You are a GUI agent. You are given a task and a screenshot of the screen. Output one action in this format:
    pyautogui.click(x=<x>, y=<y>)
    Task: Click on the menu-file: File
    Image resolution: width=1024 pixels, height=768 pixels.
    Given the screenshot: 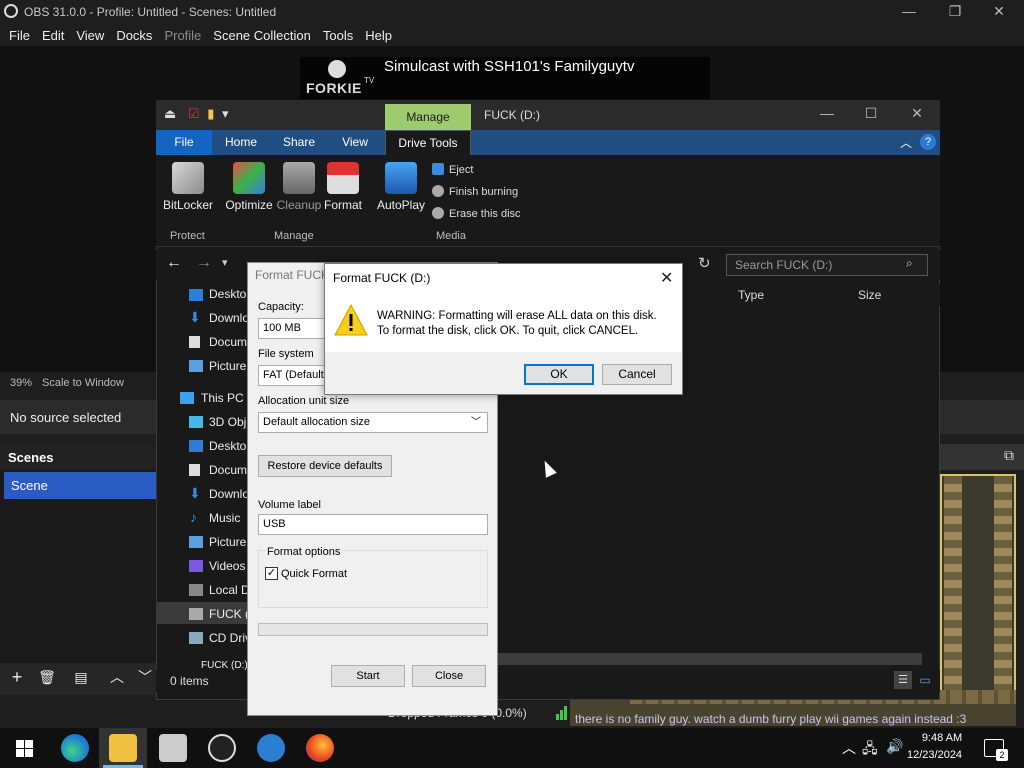 What is the action you would take?
    pyautogui.click(x=19, y=35)
    